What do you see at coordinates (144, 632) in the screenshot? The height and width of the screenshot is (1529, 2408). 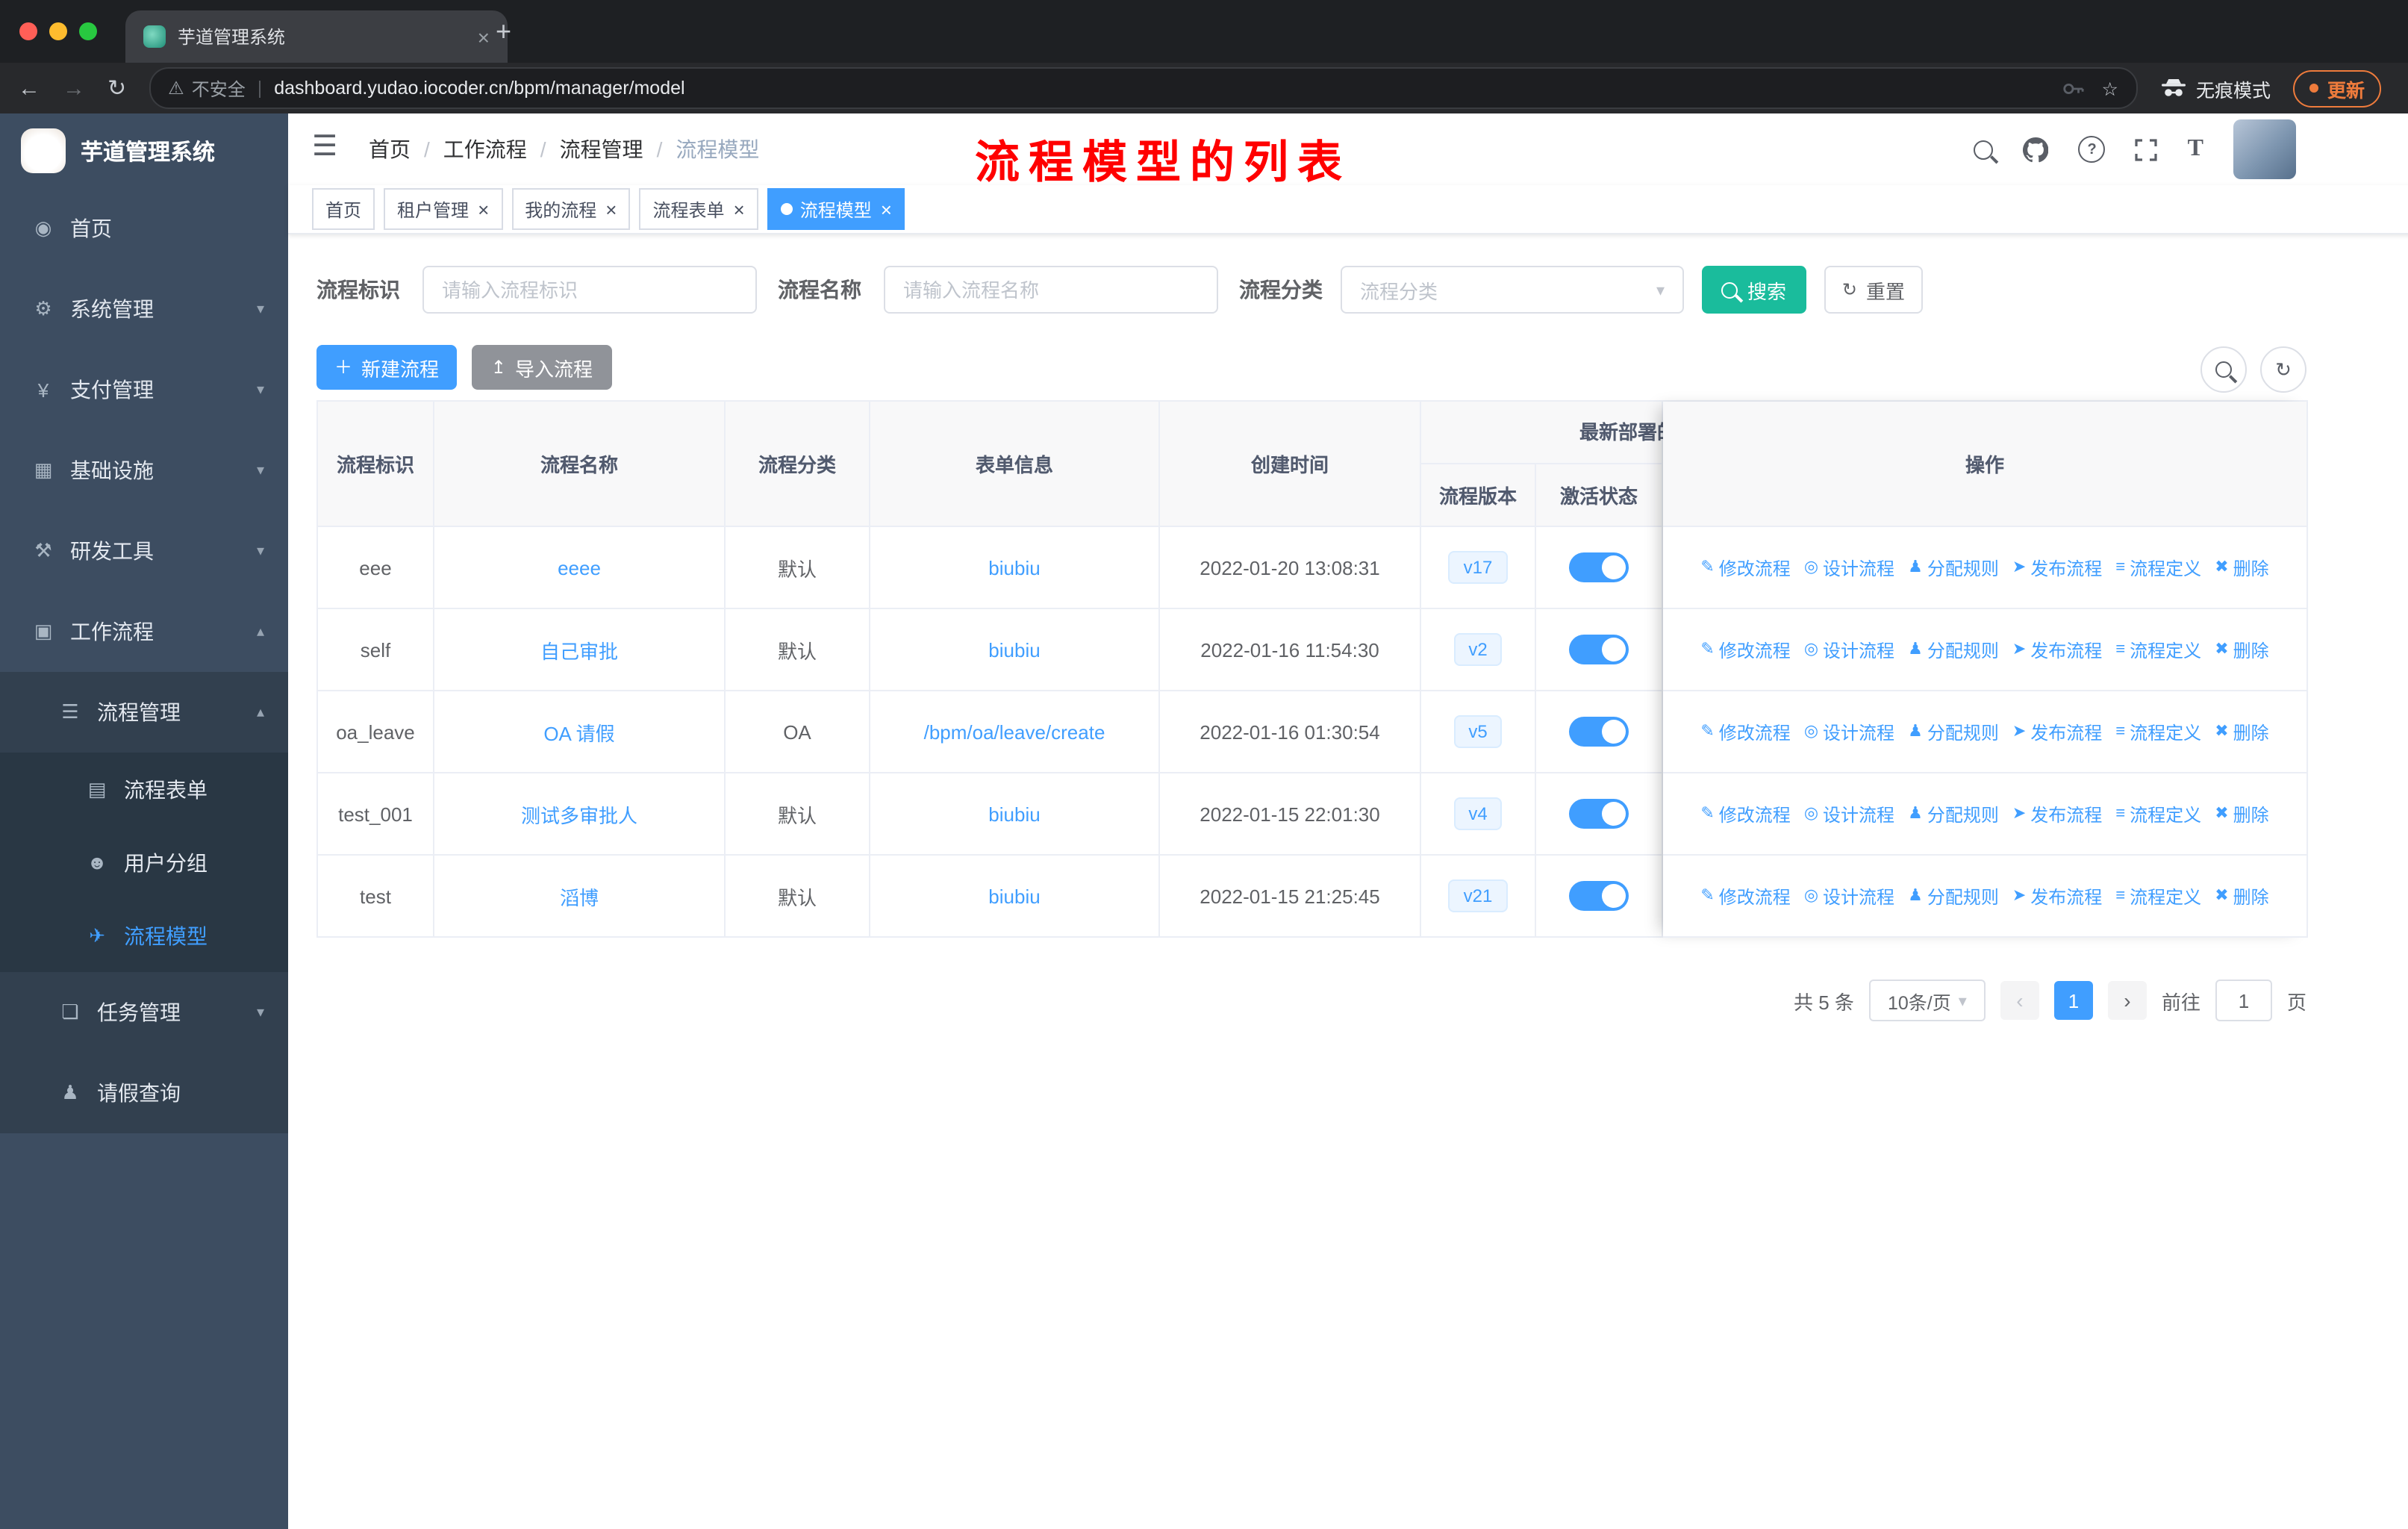 I see `sidebar-item-workflow: ▣ 工作流程 ▴` at bounding box center [144, 632].